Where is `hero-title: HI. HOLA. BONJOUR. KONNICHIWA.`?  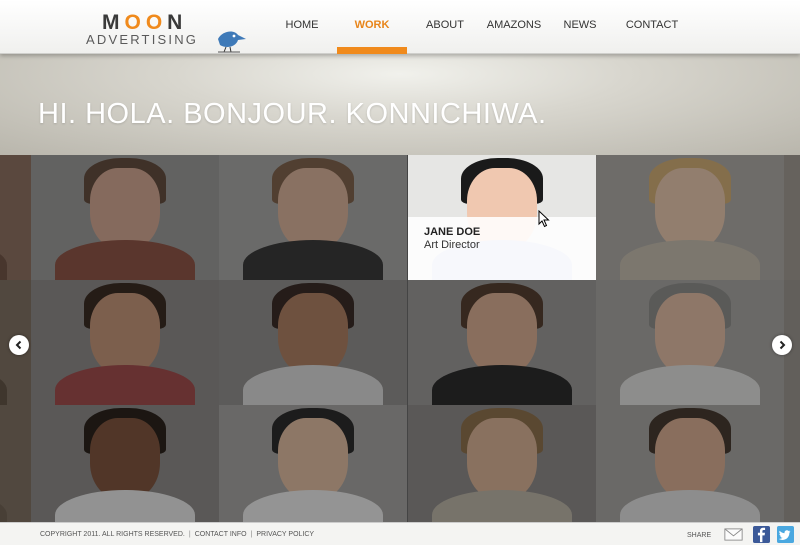
hero-title: HI. HOLA. BONJOUR. KONNICHIWA. is located at coordinates (292, 114).